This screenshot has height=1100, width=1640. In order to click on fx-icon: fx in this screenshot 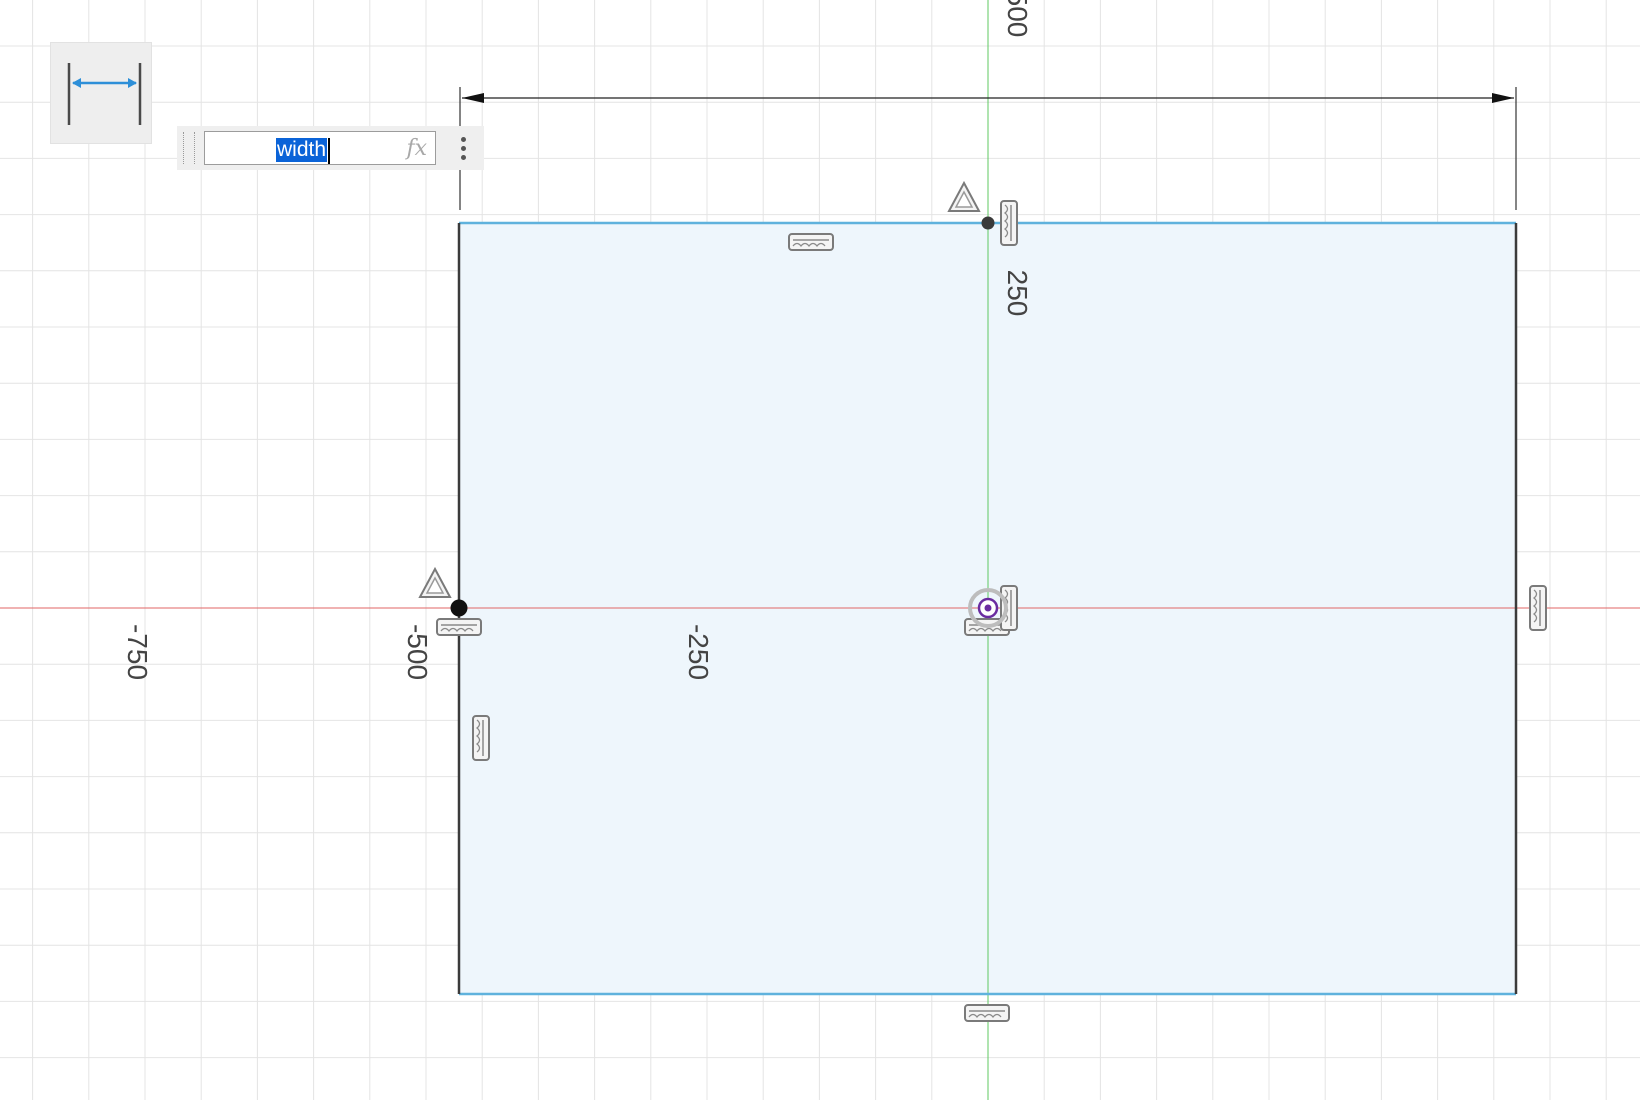, I will do `click(416, 148)`.